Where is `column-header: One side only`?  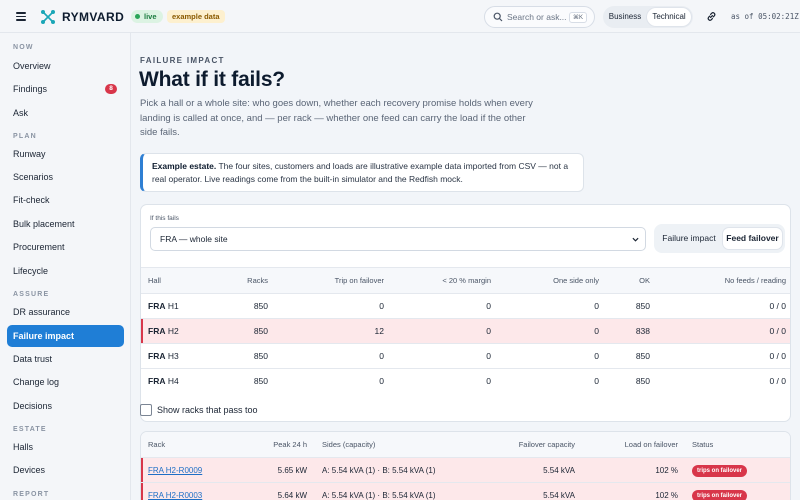
column-header: One side only is located at coordinates (576, 280).